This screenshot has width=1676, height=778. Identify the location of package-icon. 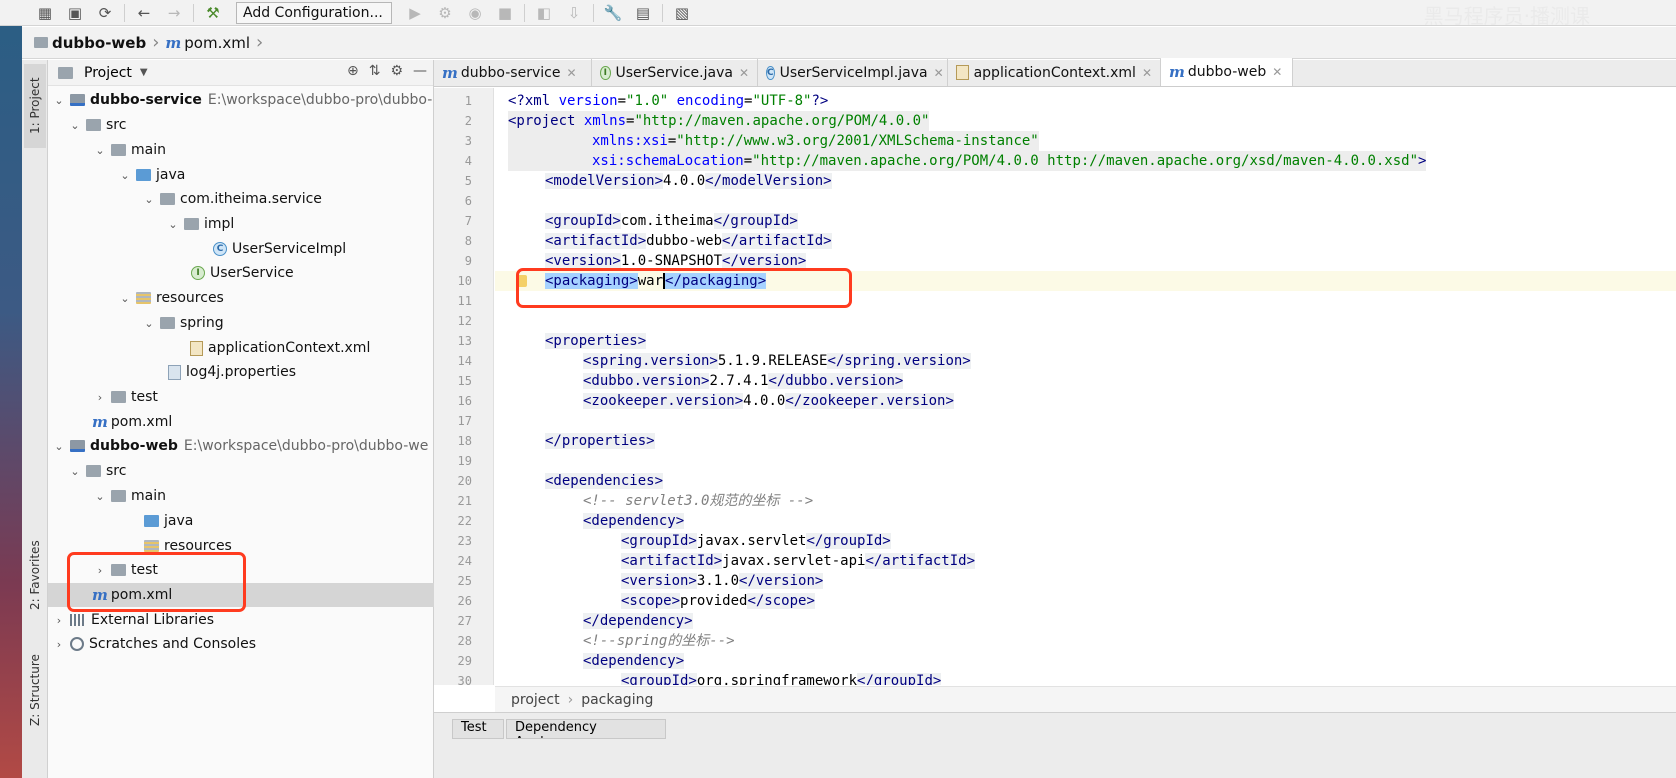
(167, 199).